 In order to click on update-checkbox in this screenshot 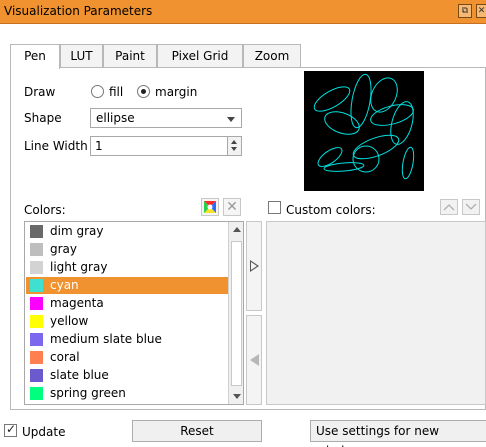, I will do `click(10, 429)`.